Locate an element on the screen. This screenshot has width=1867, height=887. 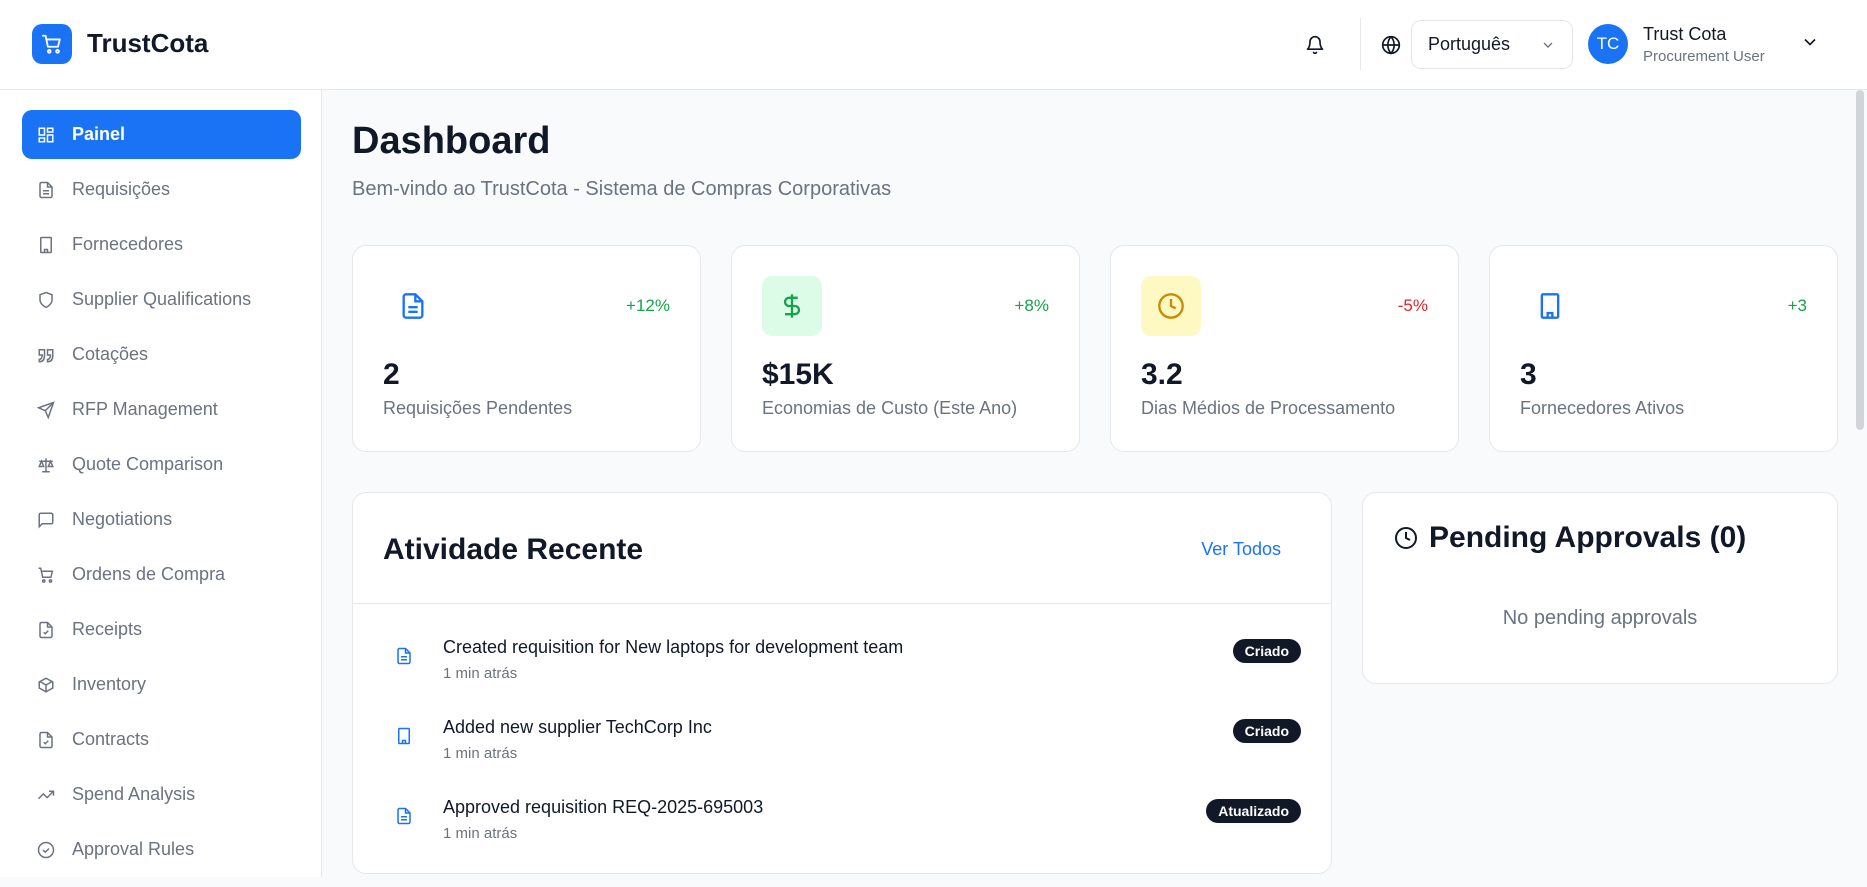
stat-change: +12% is located at coordinates (648, 305).